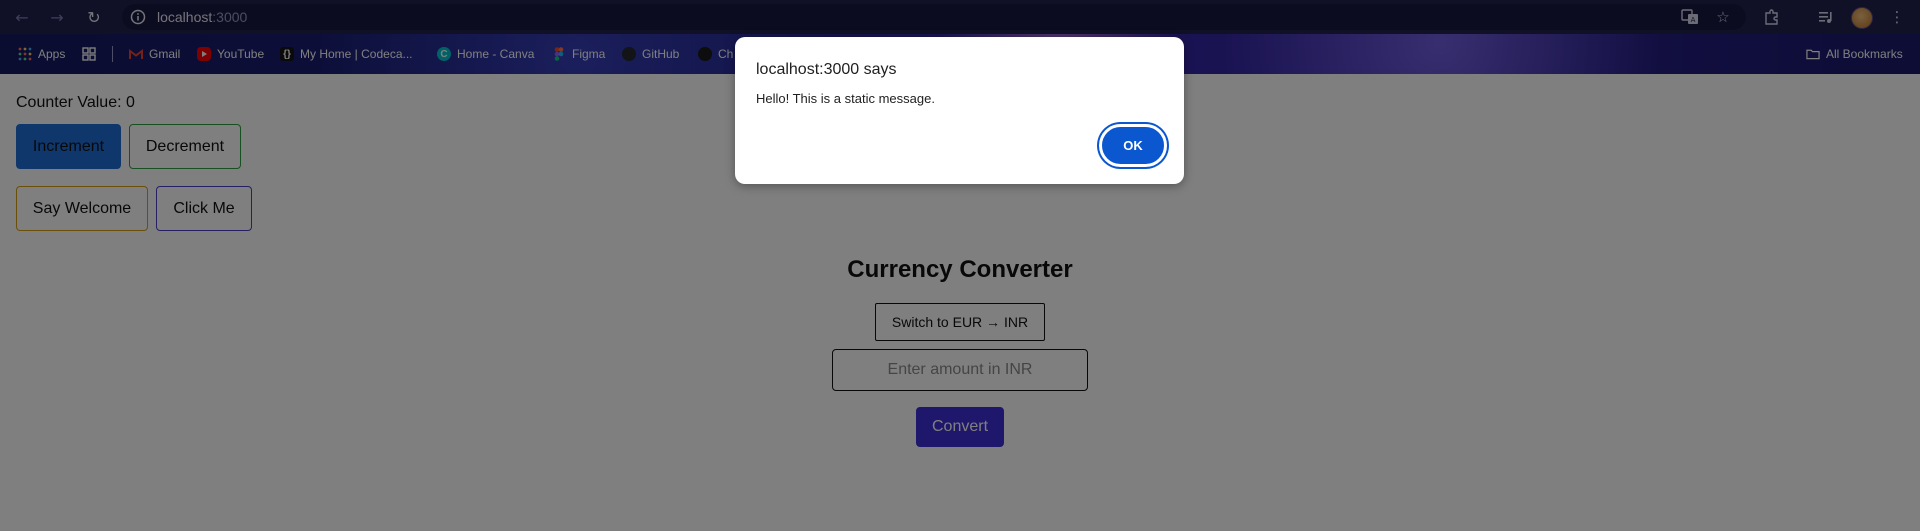 The height and width of the screenshot is (531, 1920). Describe the element at coordinates (1133, 145) in the screenshot. I see `ok-button: OK` at that location.